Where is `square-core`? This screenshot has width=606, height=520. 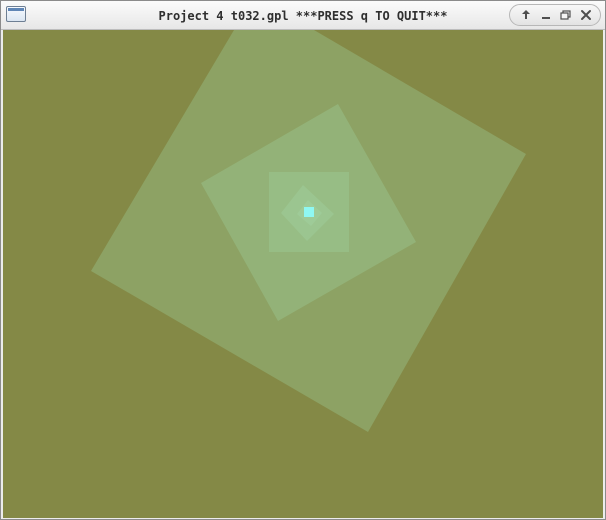
square-core is located at coordinates (309, 212).